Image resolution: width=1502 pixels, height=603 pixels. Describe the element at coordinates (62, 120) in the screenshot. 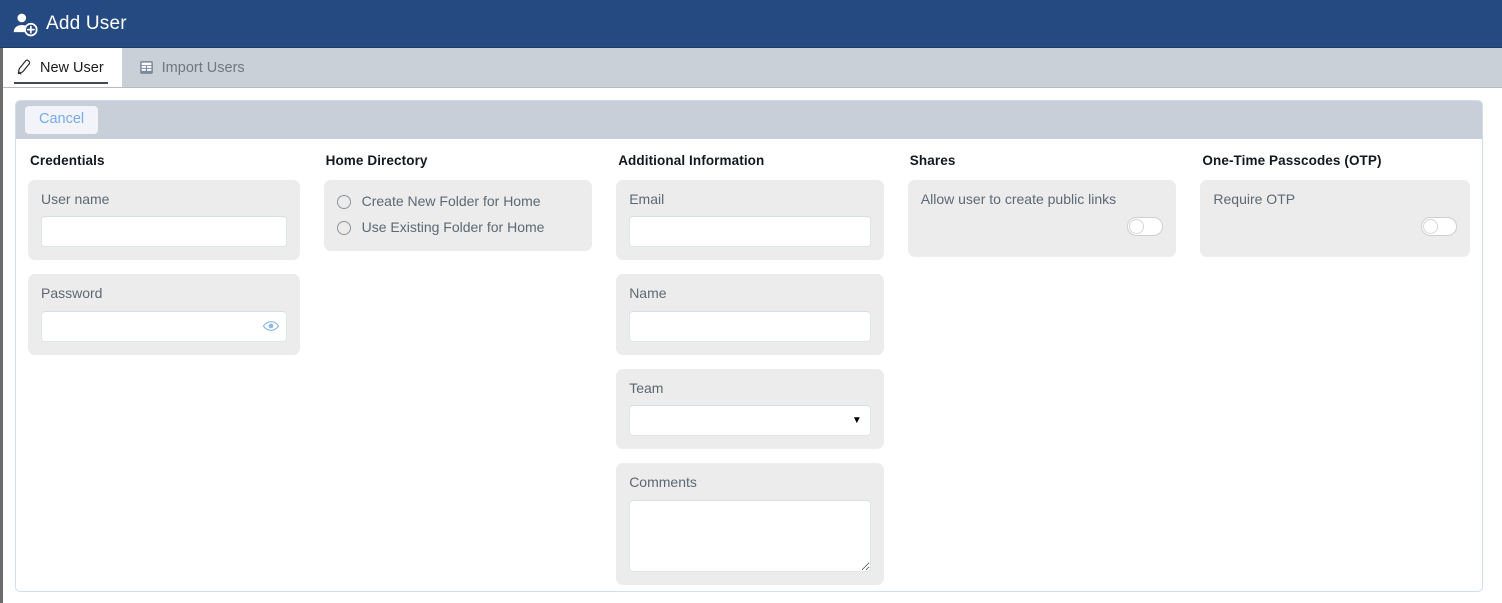

I see `cancel-button: Cancel` at that location.